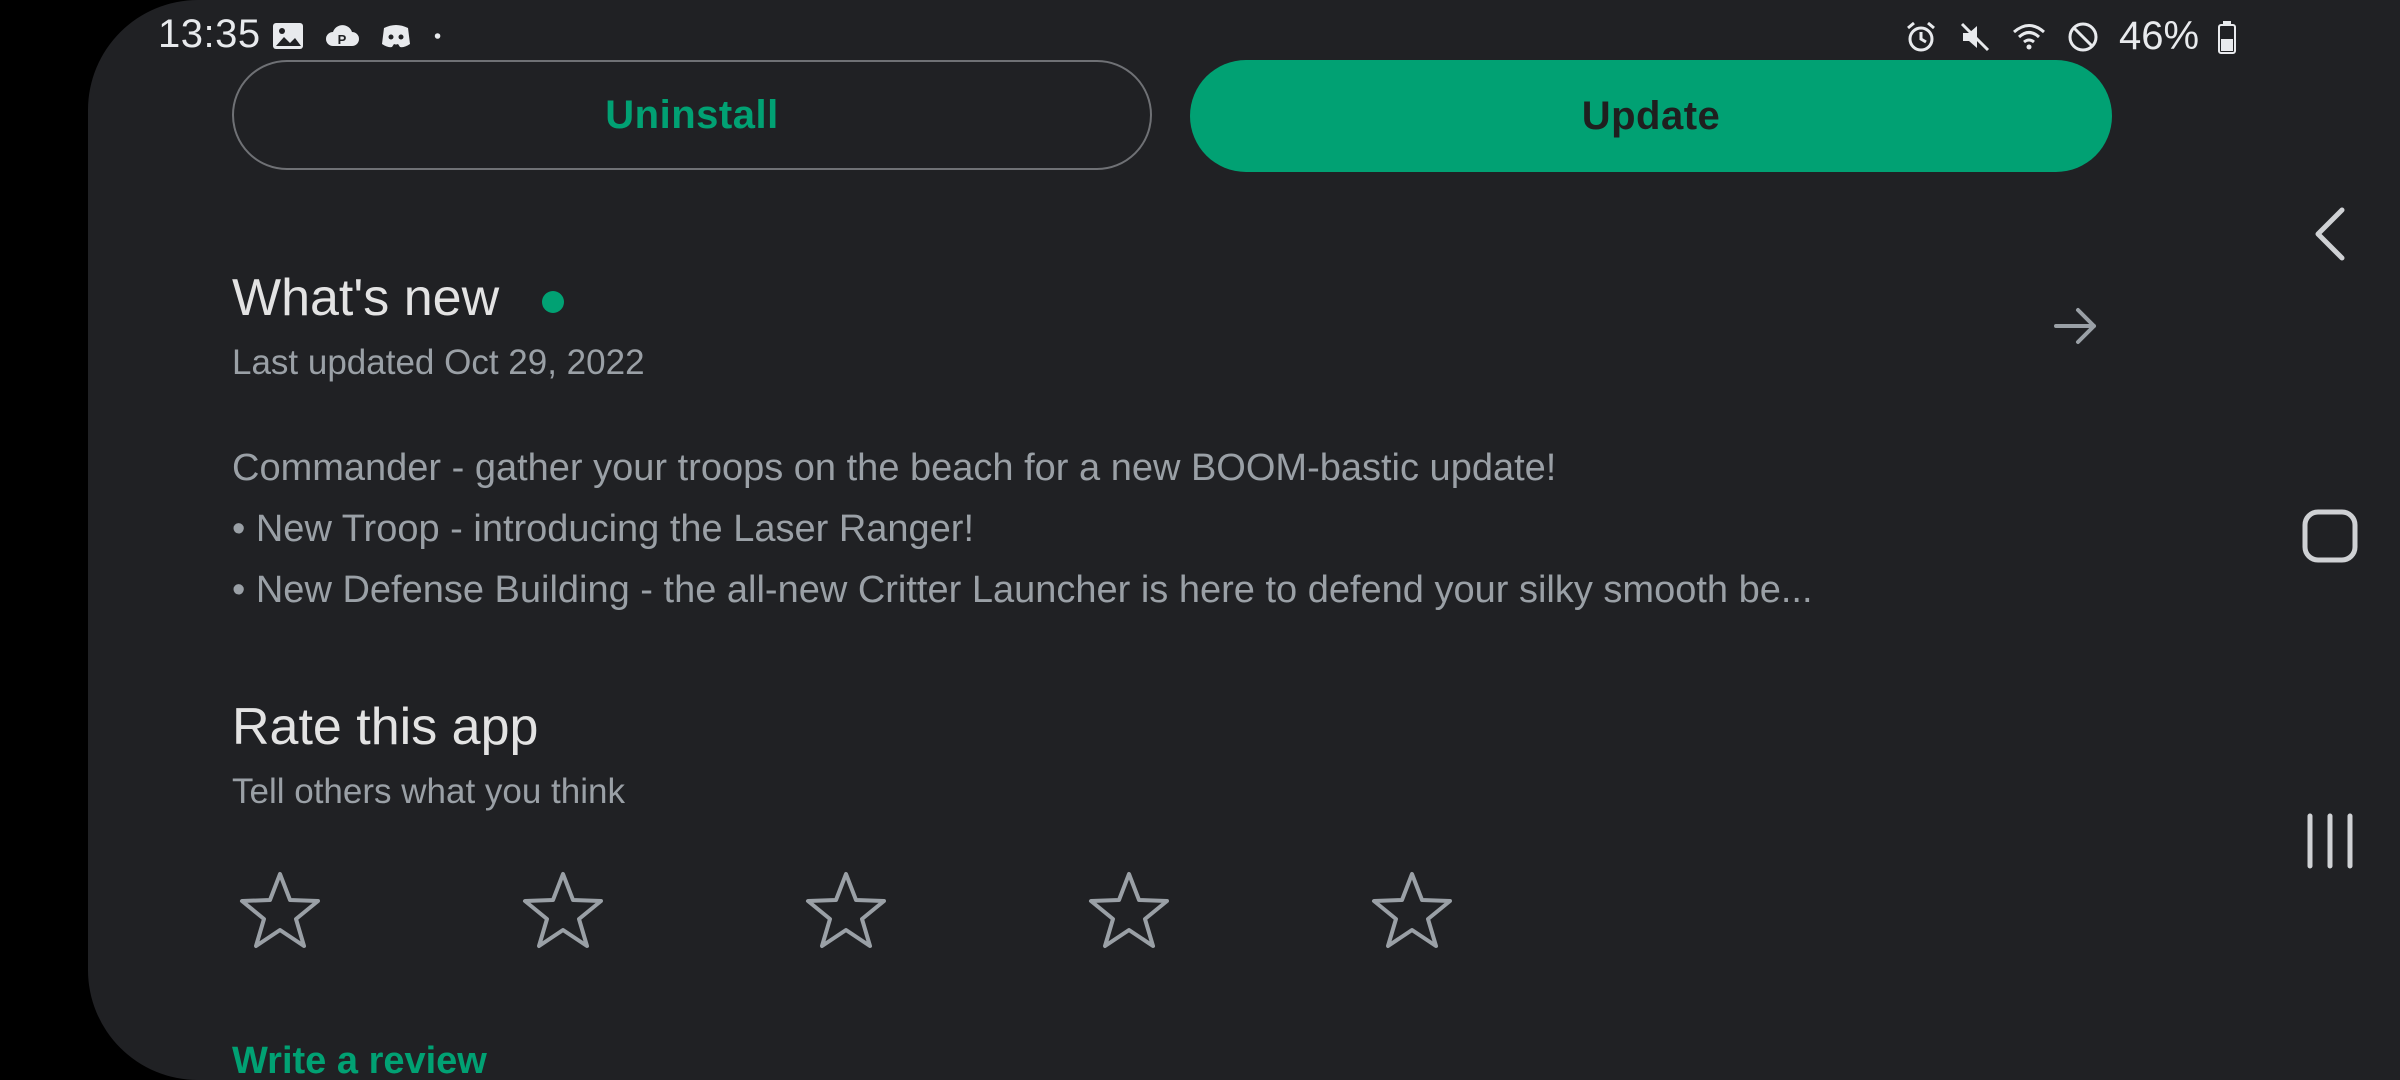 This screenshot has height=1080, width=2400. Describe the element at coordinates (2330, 234) in the screenshot. I see `back-icon` at that location.